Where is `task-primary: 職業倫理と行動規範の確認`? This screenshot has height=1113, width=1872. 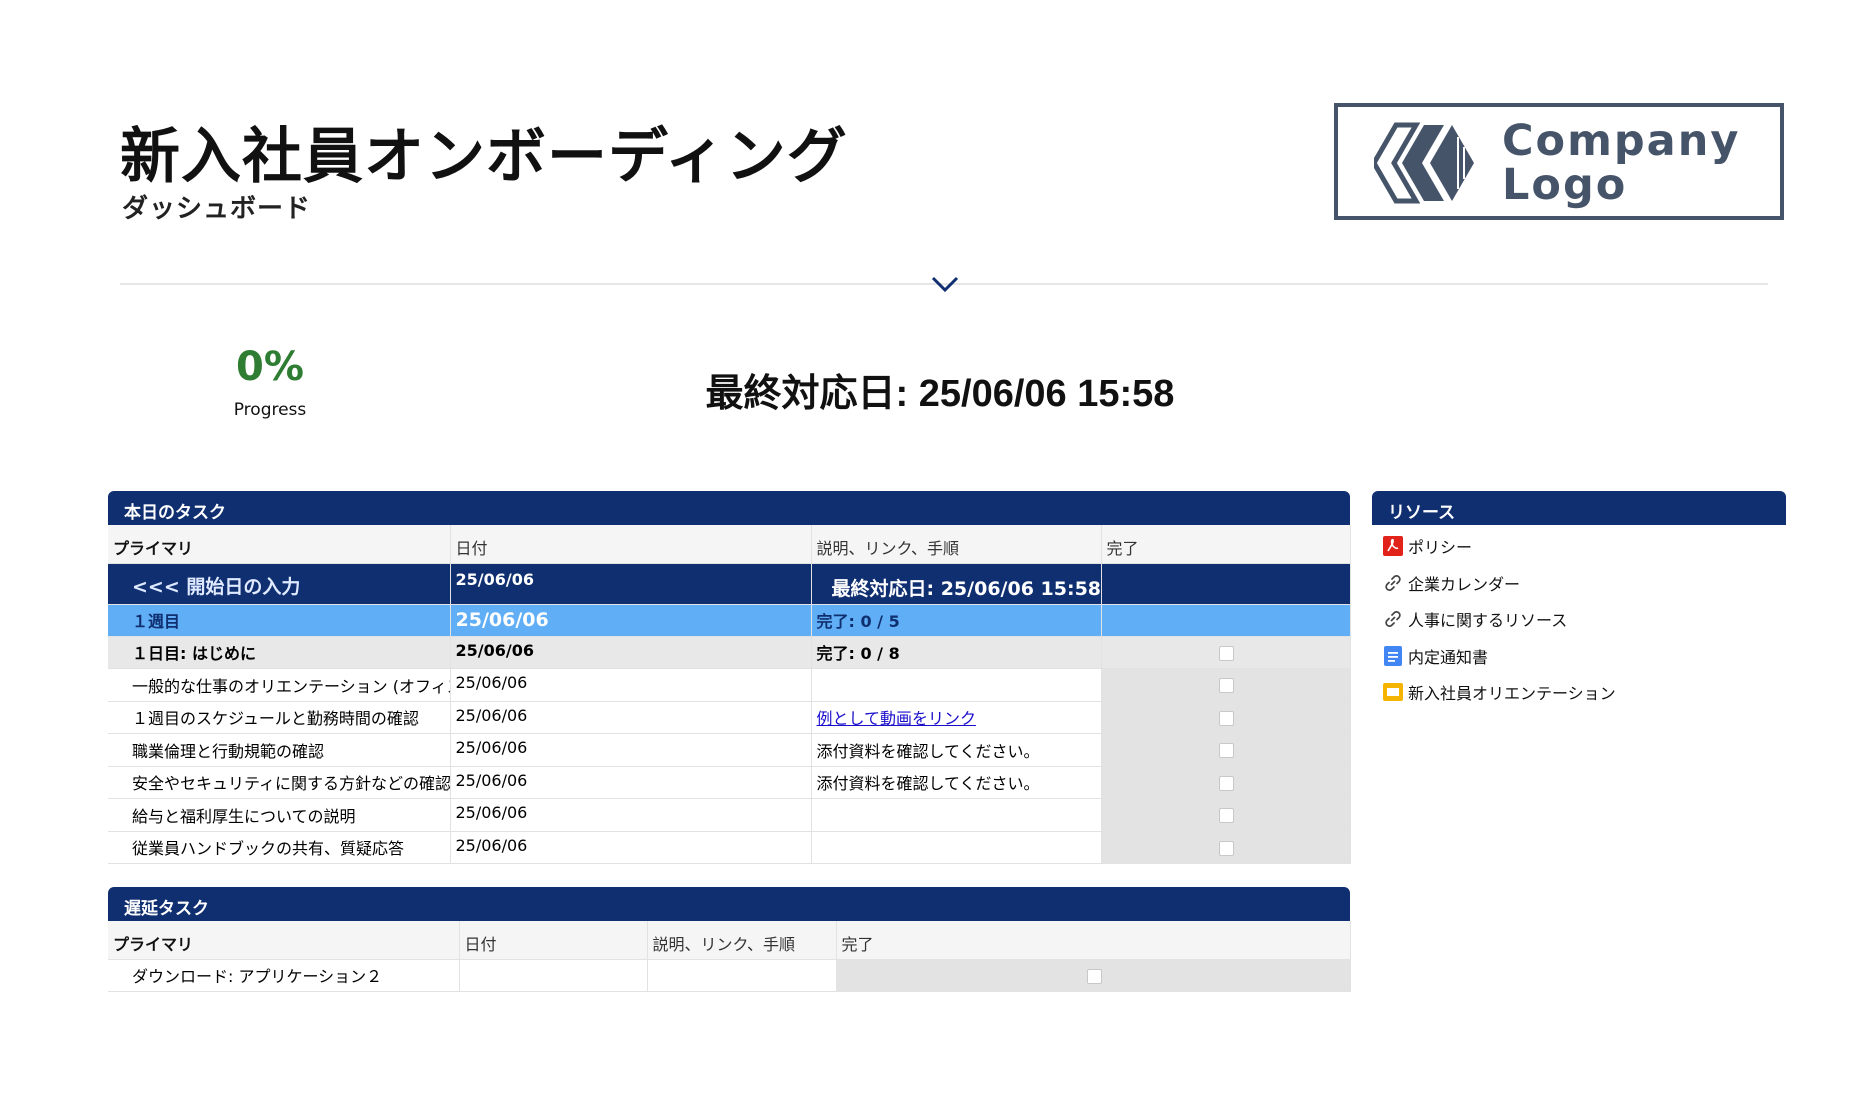 task-primary: 職業倫理と行動規範の確認 is located at coordinates (279, 750).